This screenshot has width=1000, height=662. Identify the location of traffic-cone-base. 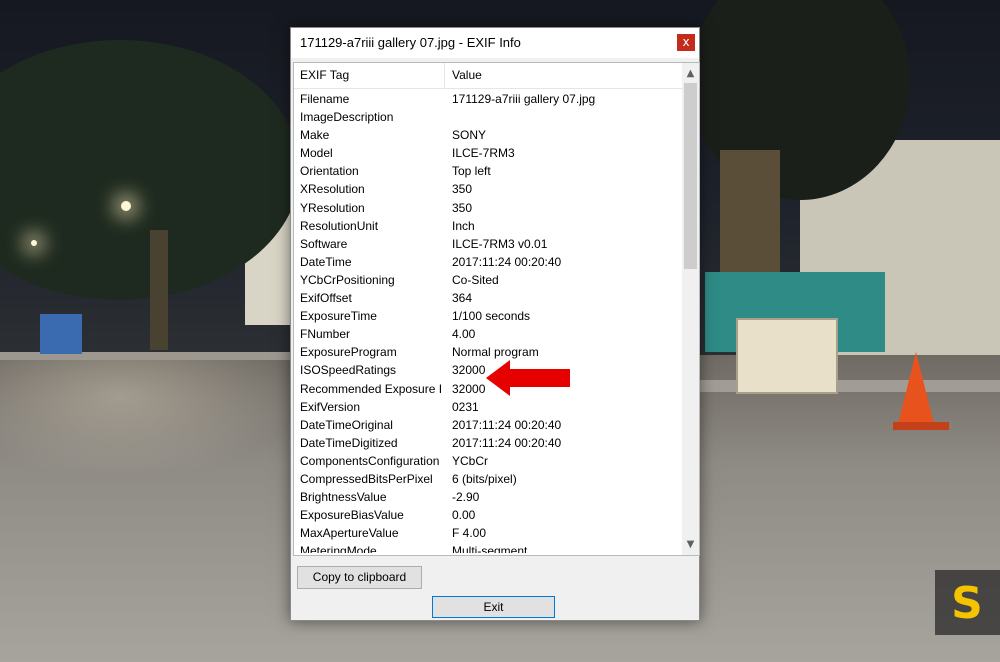
(921, 426).